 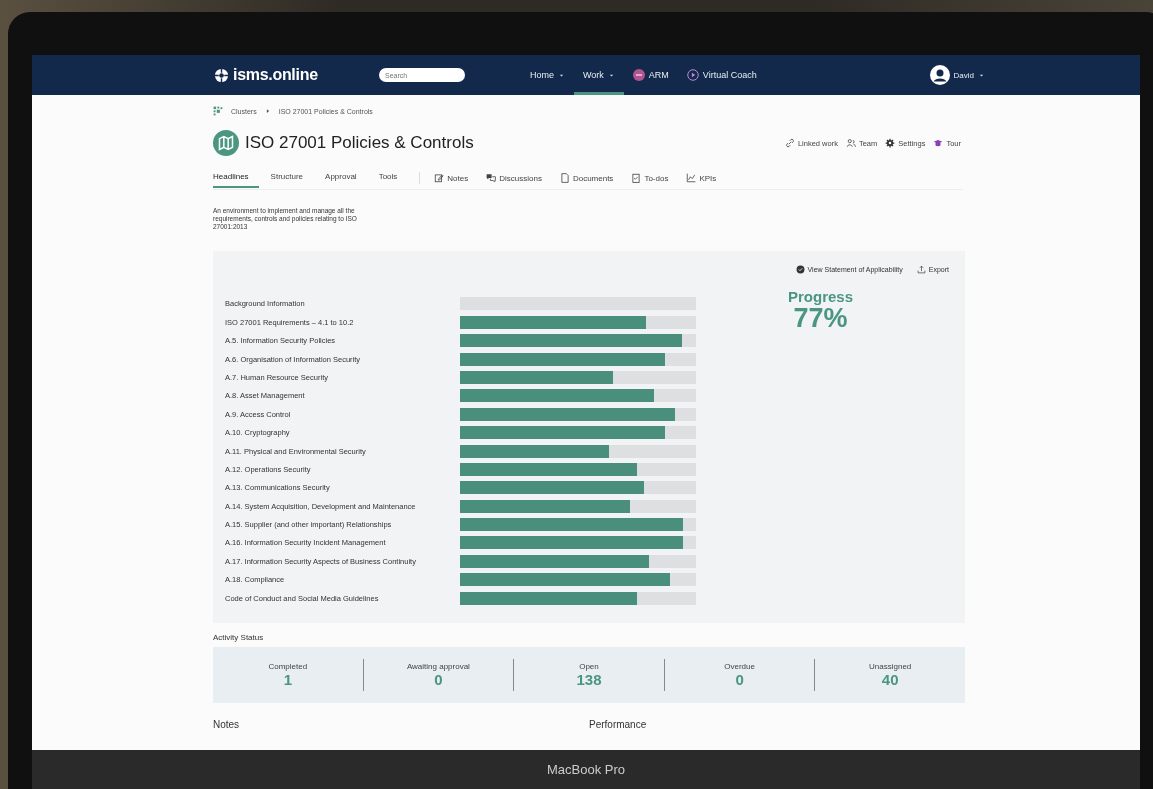 I want to click on stat-value: 1, so click(x=287, y=680).